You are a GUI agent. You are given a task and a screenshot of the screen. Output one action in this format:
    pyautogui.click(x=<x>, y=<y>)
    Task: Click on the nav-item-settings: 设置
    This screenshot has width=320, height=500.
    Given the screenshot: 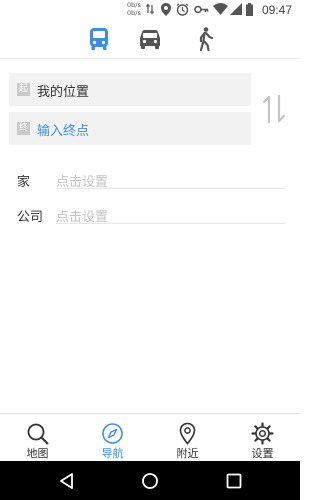 What is the action you would take?
    pyautogui.click(x=262, y=438)
    